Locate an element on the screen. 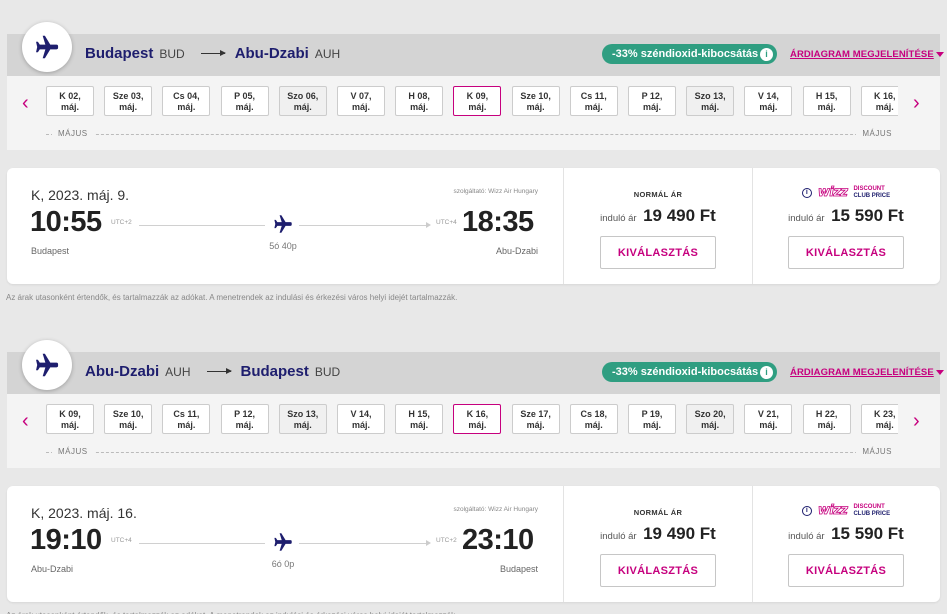 The image size is (947, 614). arrival-time: 18:35 is located at coordinates (498, 222).